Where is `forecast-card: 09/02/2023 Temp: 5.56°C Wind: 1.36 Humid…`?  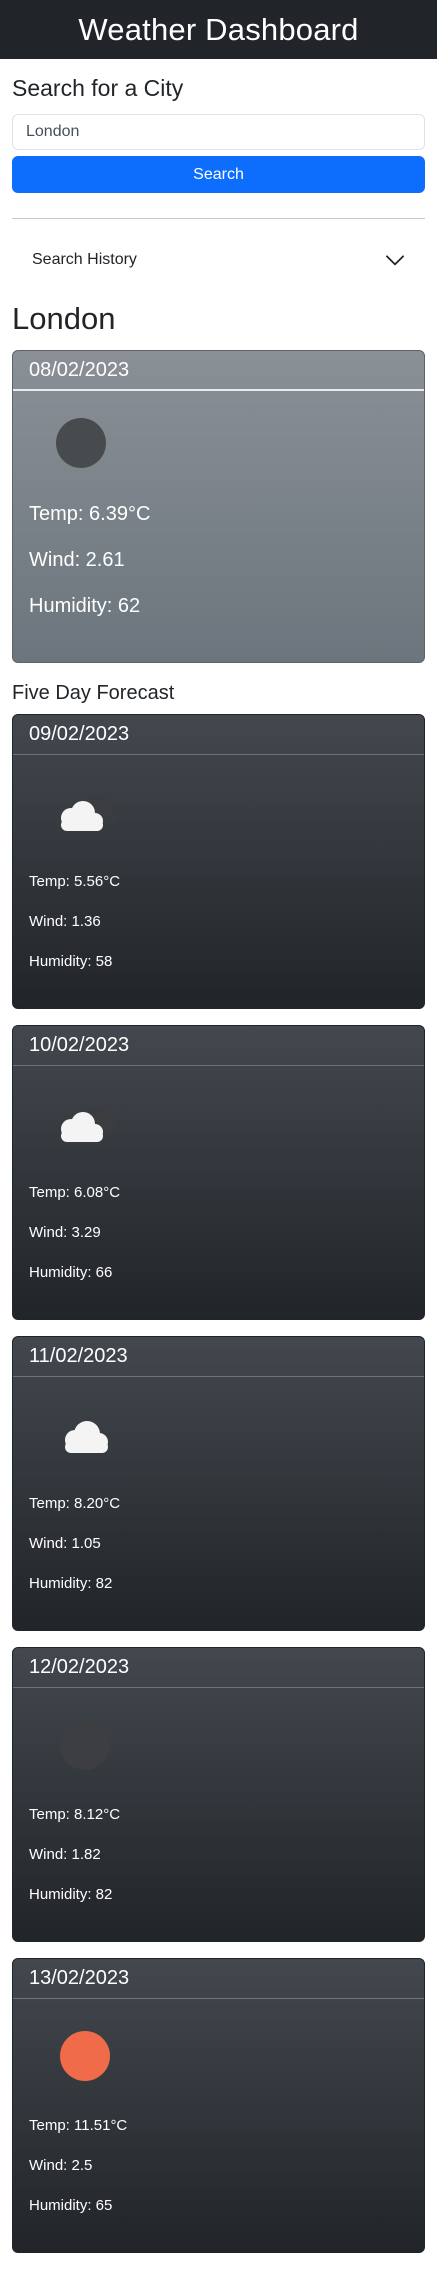 forecast-card: 09/02/2023 Temp: 5.56°C Wind: 1.36 Humid… is located at coordinates (218, 861).